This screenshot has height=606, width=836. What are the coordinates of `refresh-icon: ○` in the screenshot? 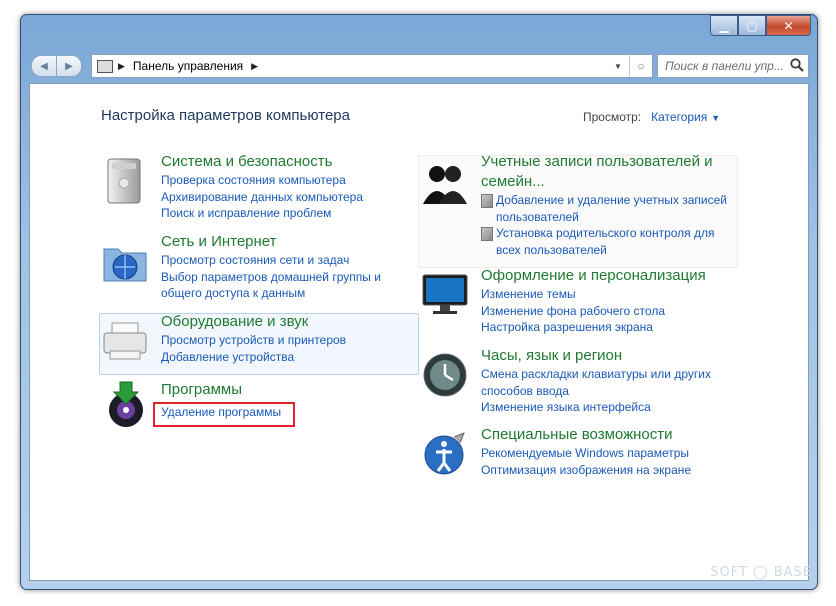 It's located at (640, 66).